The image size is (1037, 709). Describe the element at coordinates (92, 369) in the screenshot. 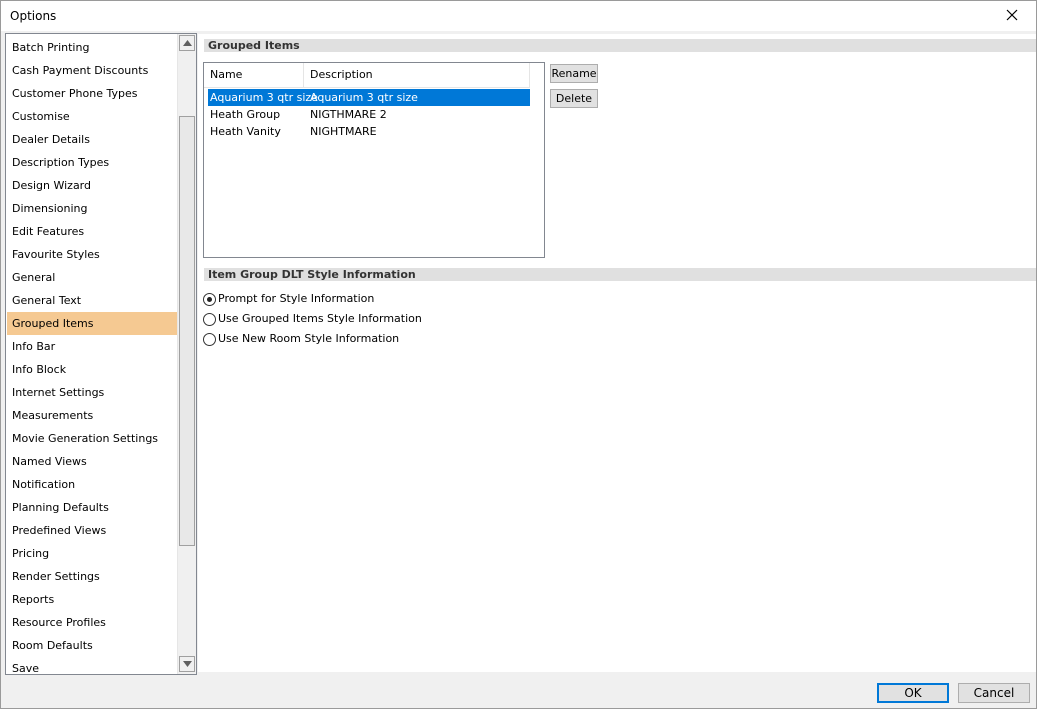

I see `sidebar-item: Info Block` at that location.